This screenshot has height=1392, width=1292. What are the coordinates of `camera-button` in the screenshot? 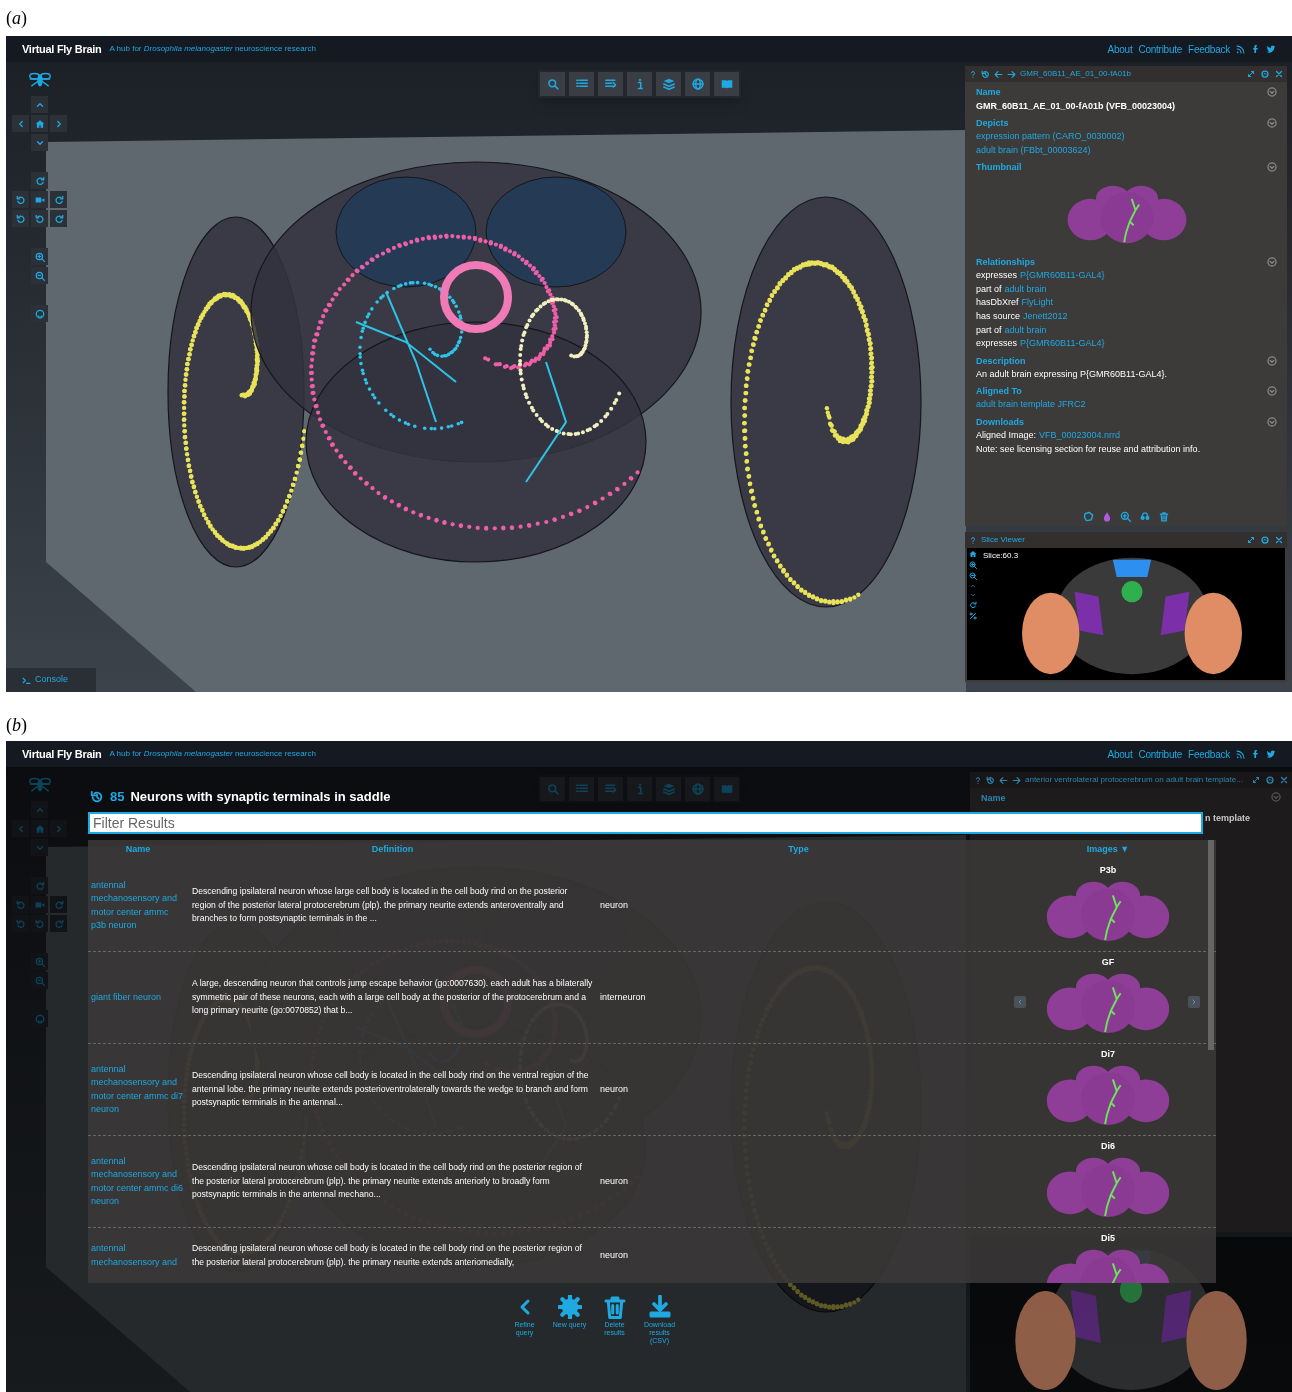 It's located at (39, 199).